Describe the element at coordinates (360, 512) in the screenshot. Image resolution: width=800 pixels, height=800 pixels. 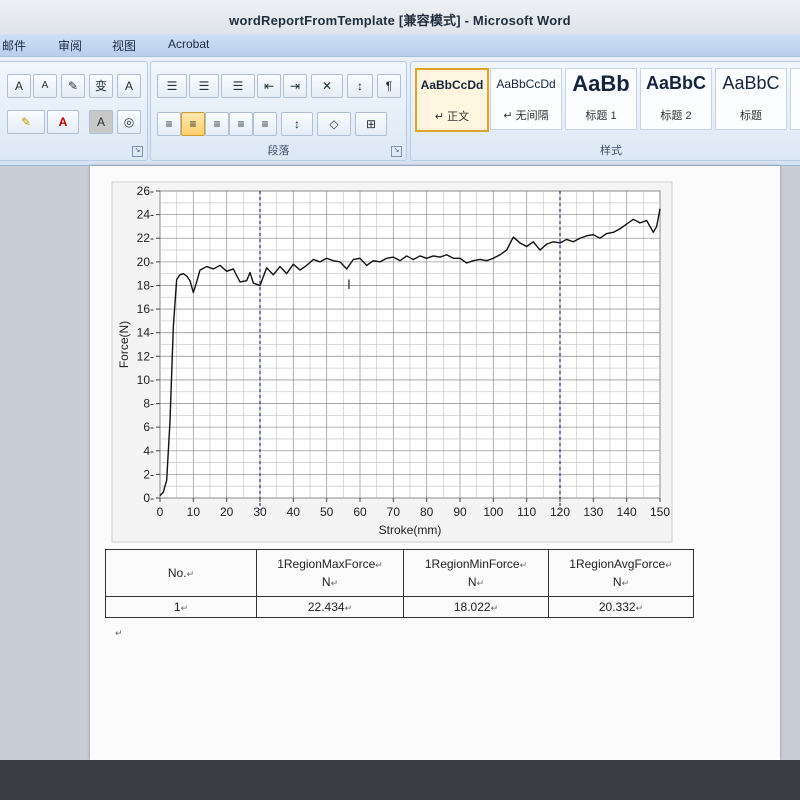
I see `x-tick-label: 60` at that location.